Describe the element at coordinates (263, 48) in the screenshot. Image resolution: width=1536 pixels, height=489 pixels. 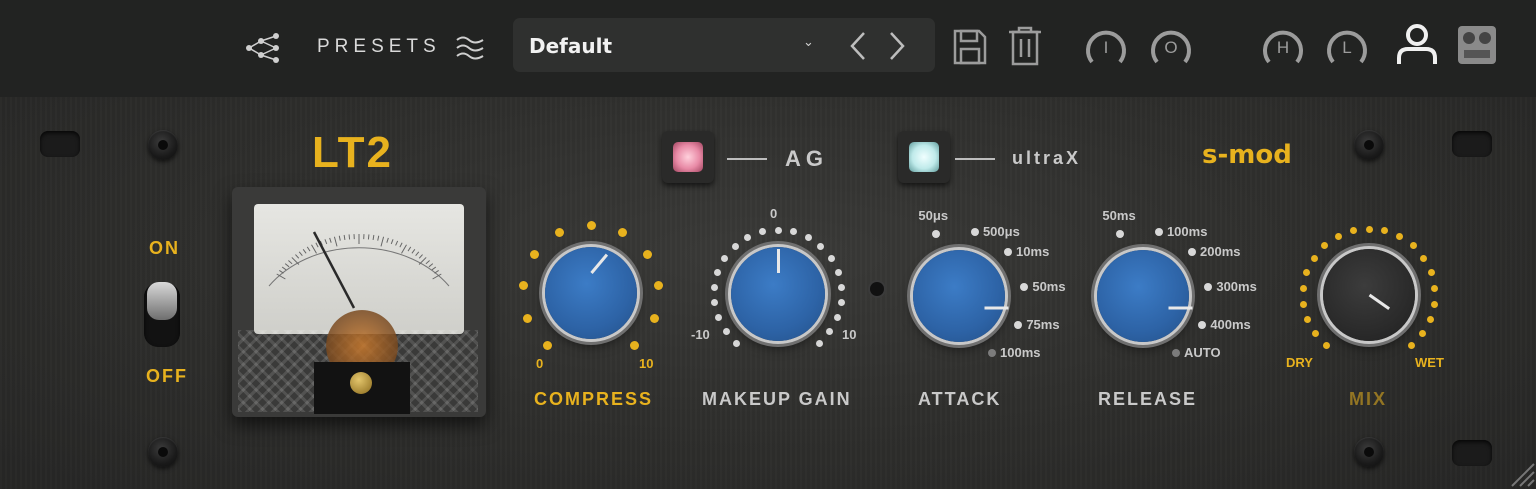
I see `share-icon` at that location.